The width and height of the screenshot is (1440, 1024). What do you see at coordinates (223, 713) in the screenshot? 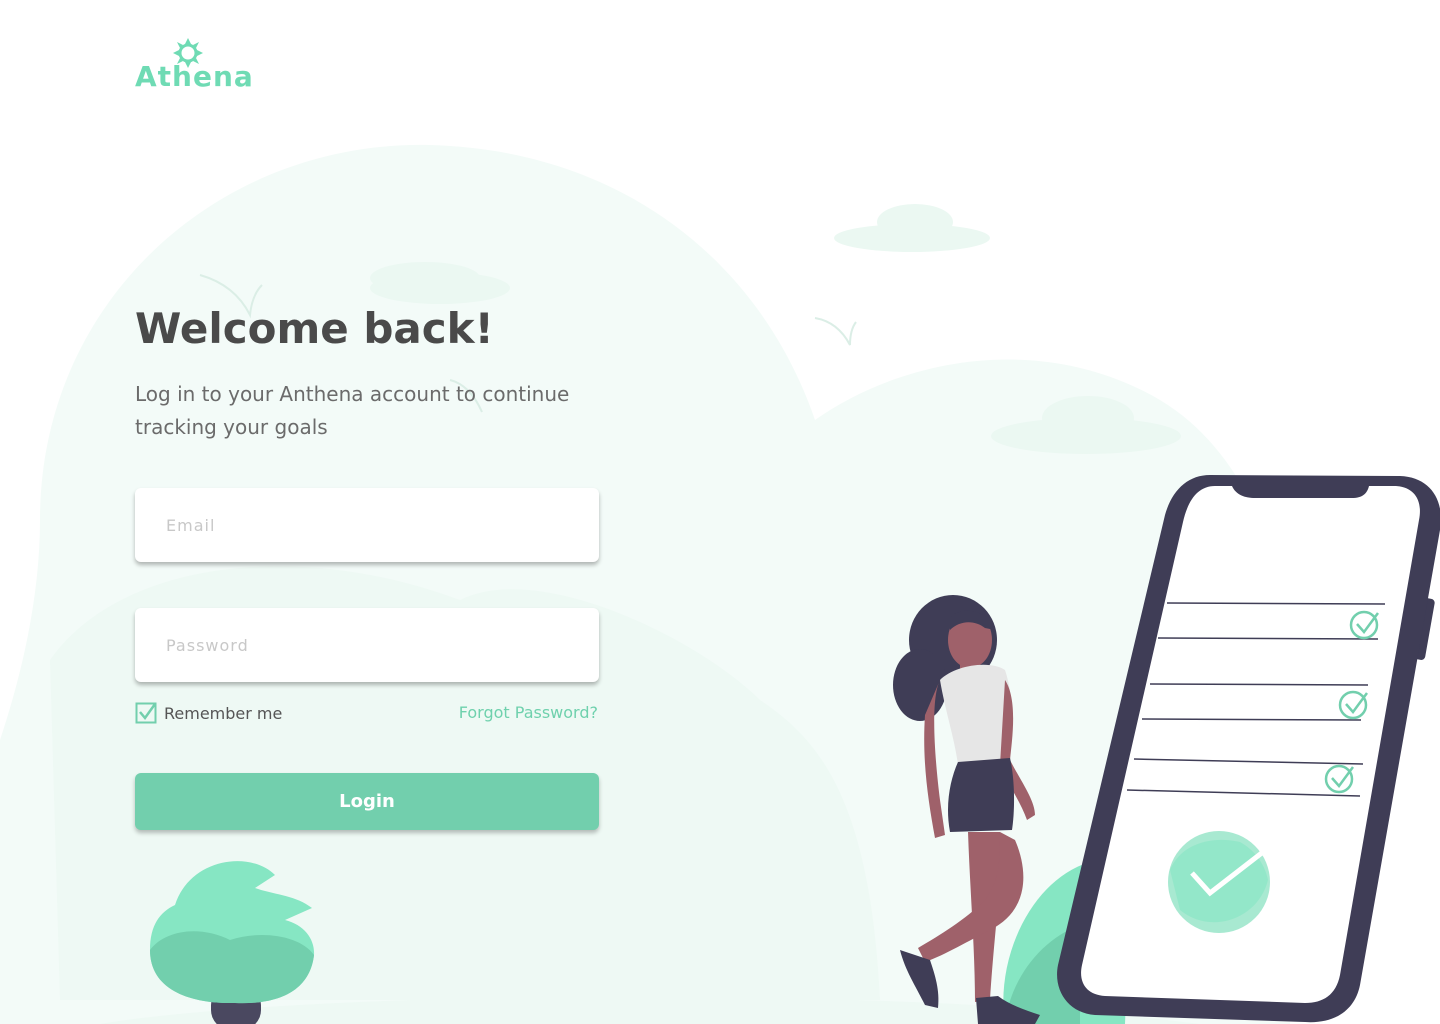
I see `remember-me-label: Remember me` at bounding box center [223, 713].